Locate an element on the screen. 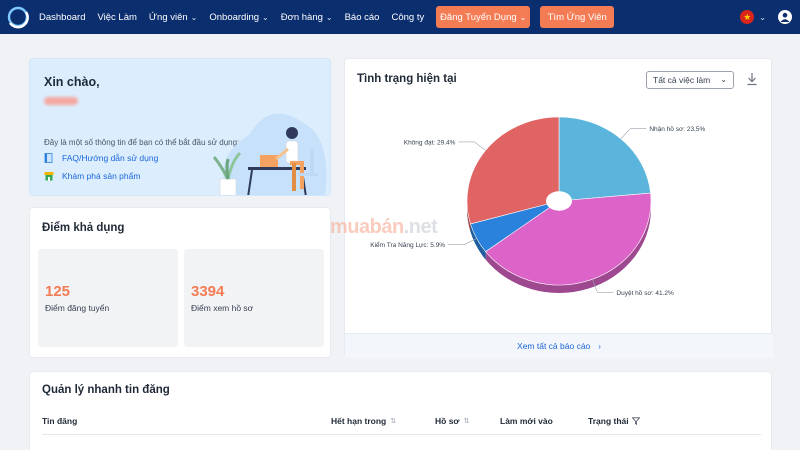 This screenshot has height=450, width=800. post-points-box: 125 Điểm đăng tuyển is located at coordinates (108, 298).